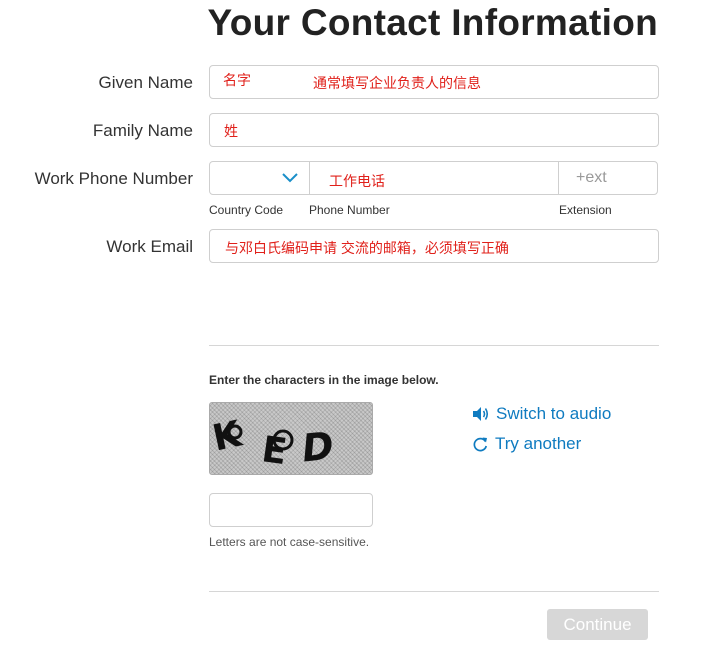  What do you see at coordinates (318, 446) in the screenshot?
I see `svg-text: D` at bounding box center [318, 446].